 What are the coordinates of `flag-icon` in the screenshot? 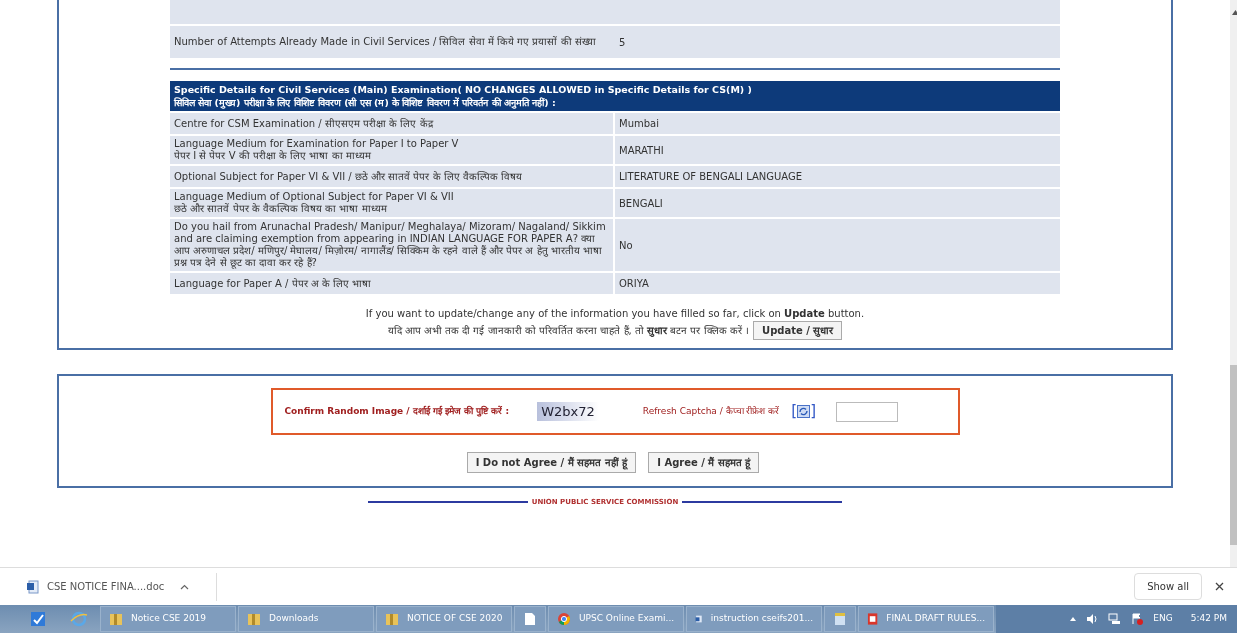 It's located at (1137, 619).